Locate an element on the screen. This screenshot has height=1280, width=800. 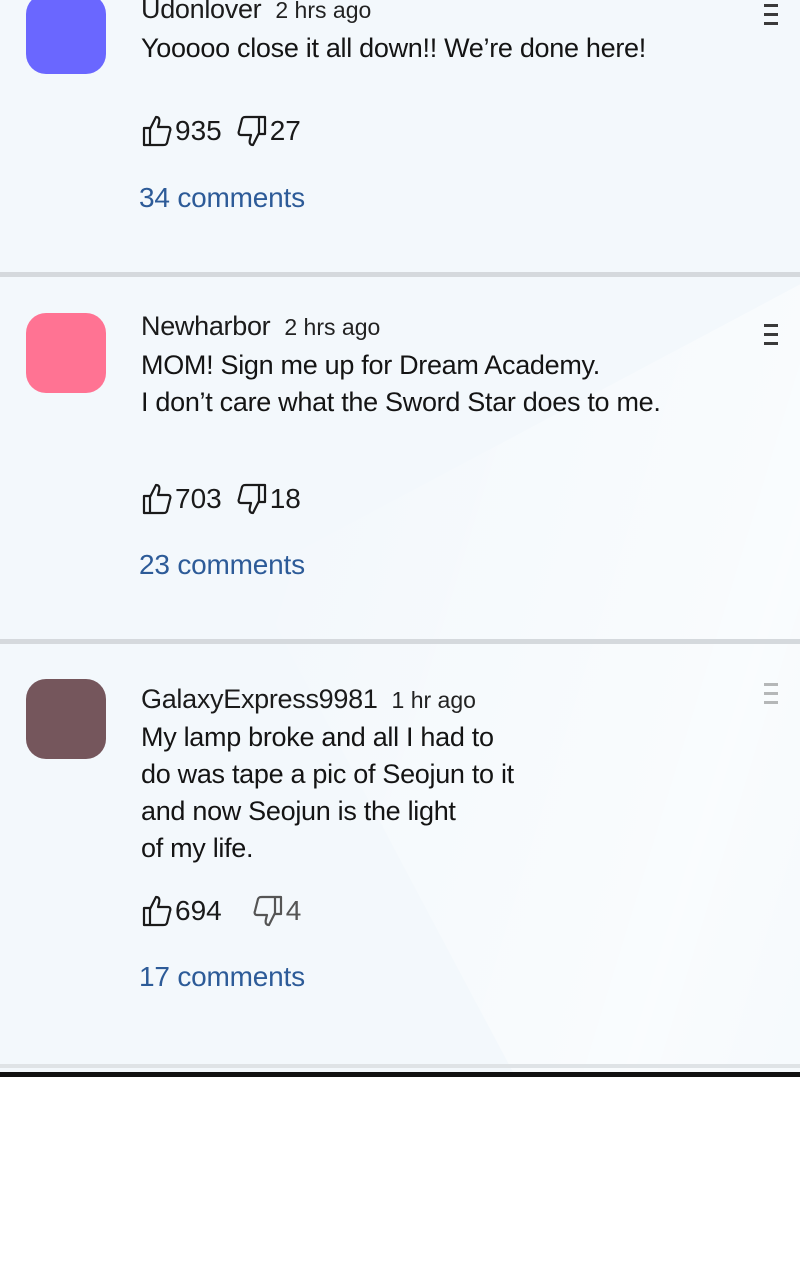
comment-author: GalaxyExpress9981 is located at coordinates (259, 699).